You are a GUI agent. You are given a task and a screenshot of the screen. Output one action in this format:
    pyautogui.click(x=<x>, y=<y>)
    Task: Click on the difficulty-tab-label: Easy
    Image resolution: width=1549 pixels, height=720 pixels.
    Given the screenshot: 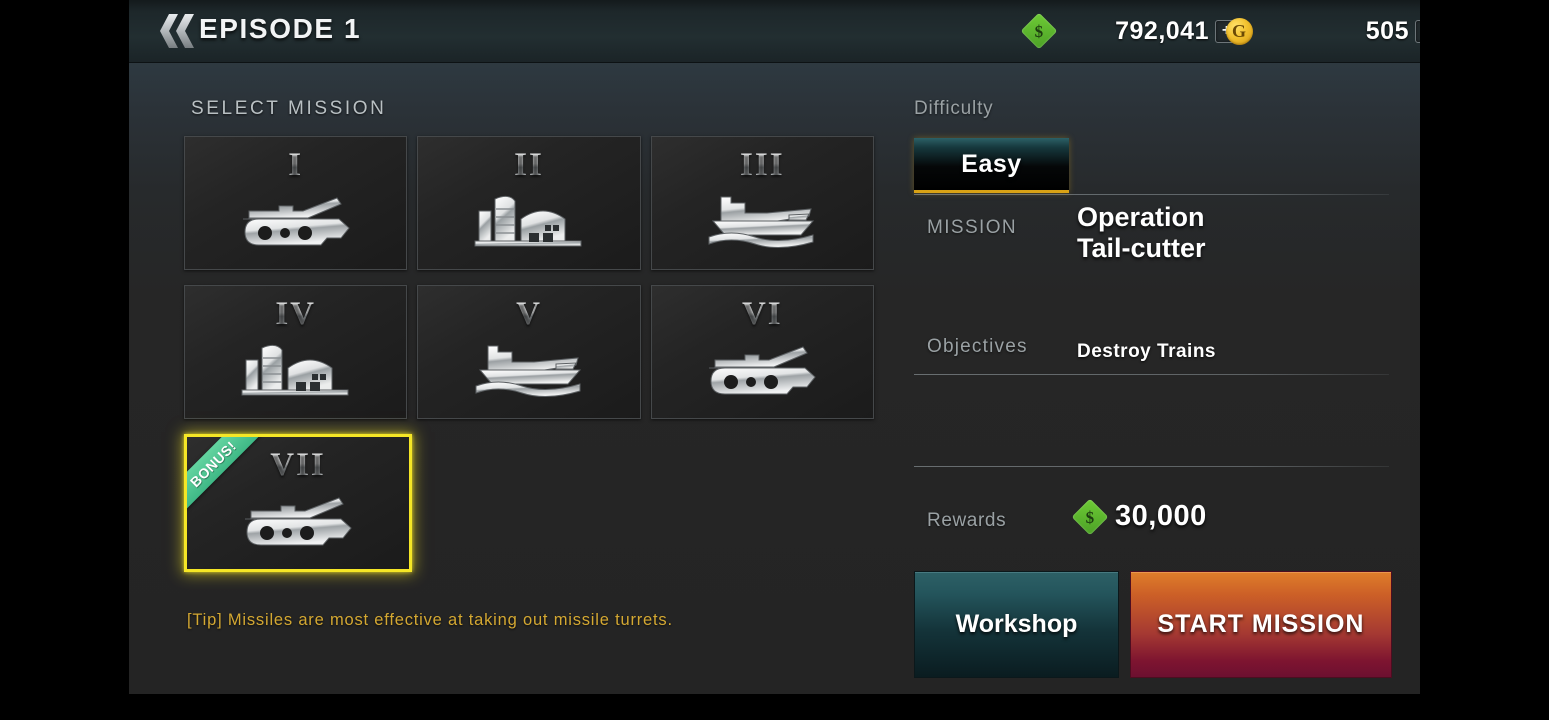 What is the action you would take?
    pyautogui.click(x=991, y=163)
    